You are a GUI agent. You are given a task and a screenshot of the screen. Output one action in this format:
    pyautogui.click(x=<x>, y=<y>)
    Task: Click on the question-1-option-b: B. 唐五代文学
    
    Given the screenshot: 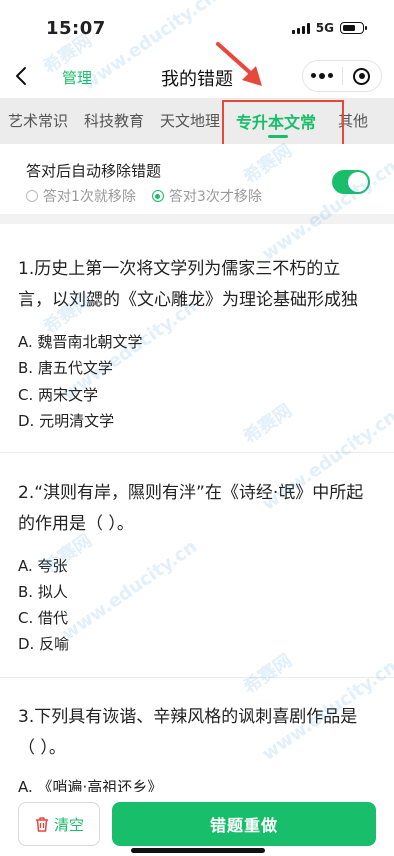 What is the action you would take?
    pyautogui.click(x=65, y=367)
    